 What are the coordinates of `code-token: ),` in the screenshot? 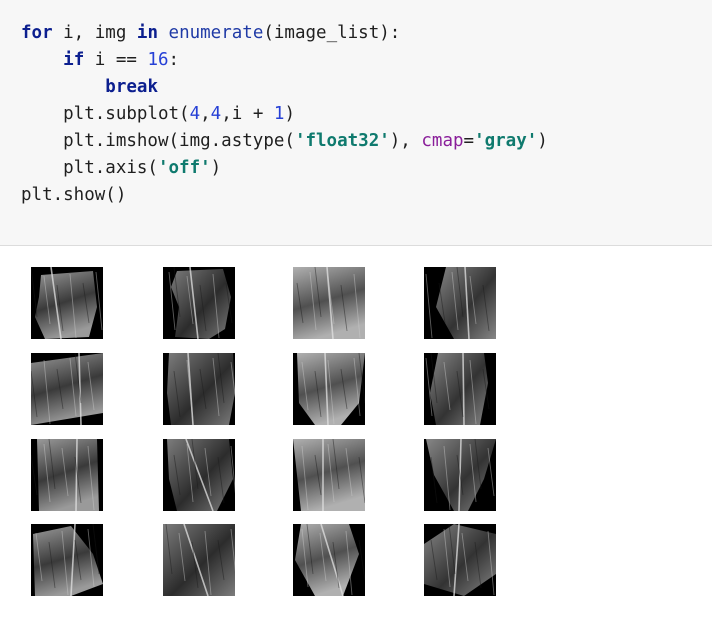 It's located at (405, 141).